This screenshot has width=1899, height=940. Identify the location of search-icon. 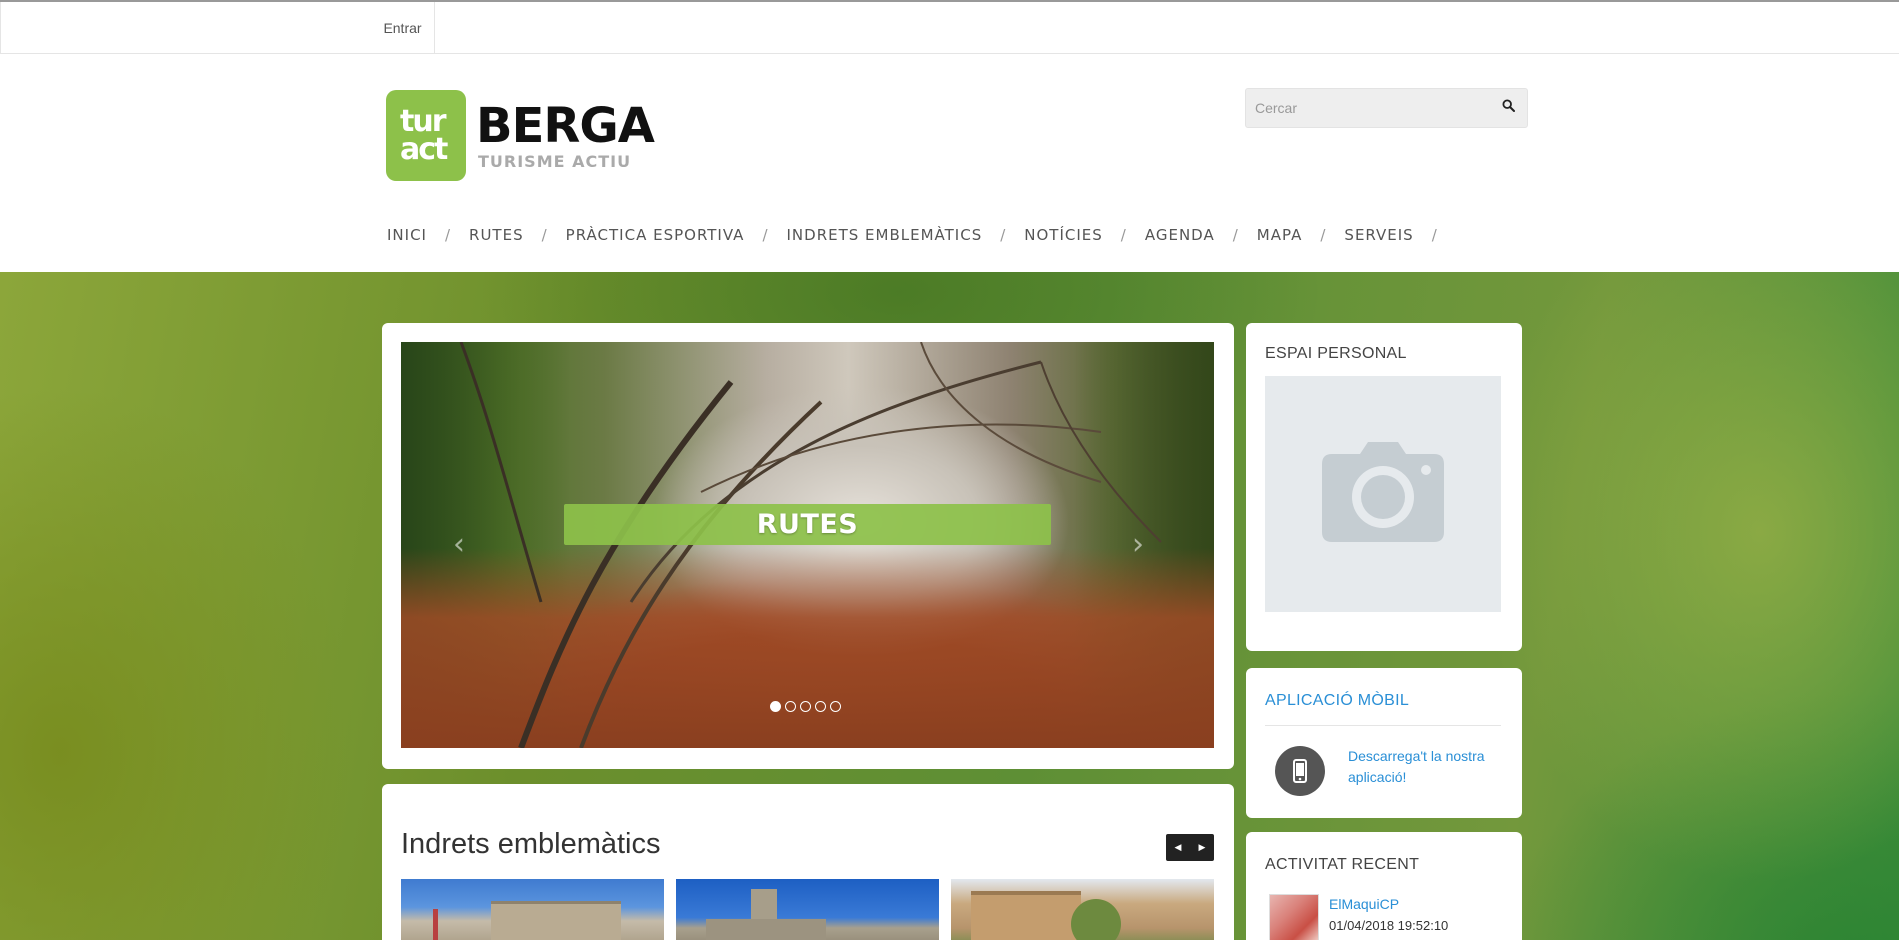
(1508, 108).